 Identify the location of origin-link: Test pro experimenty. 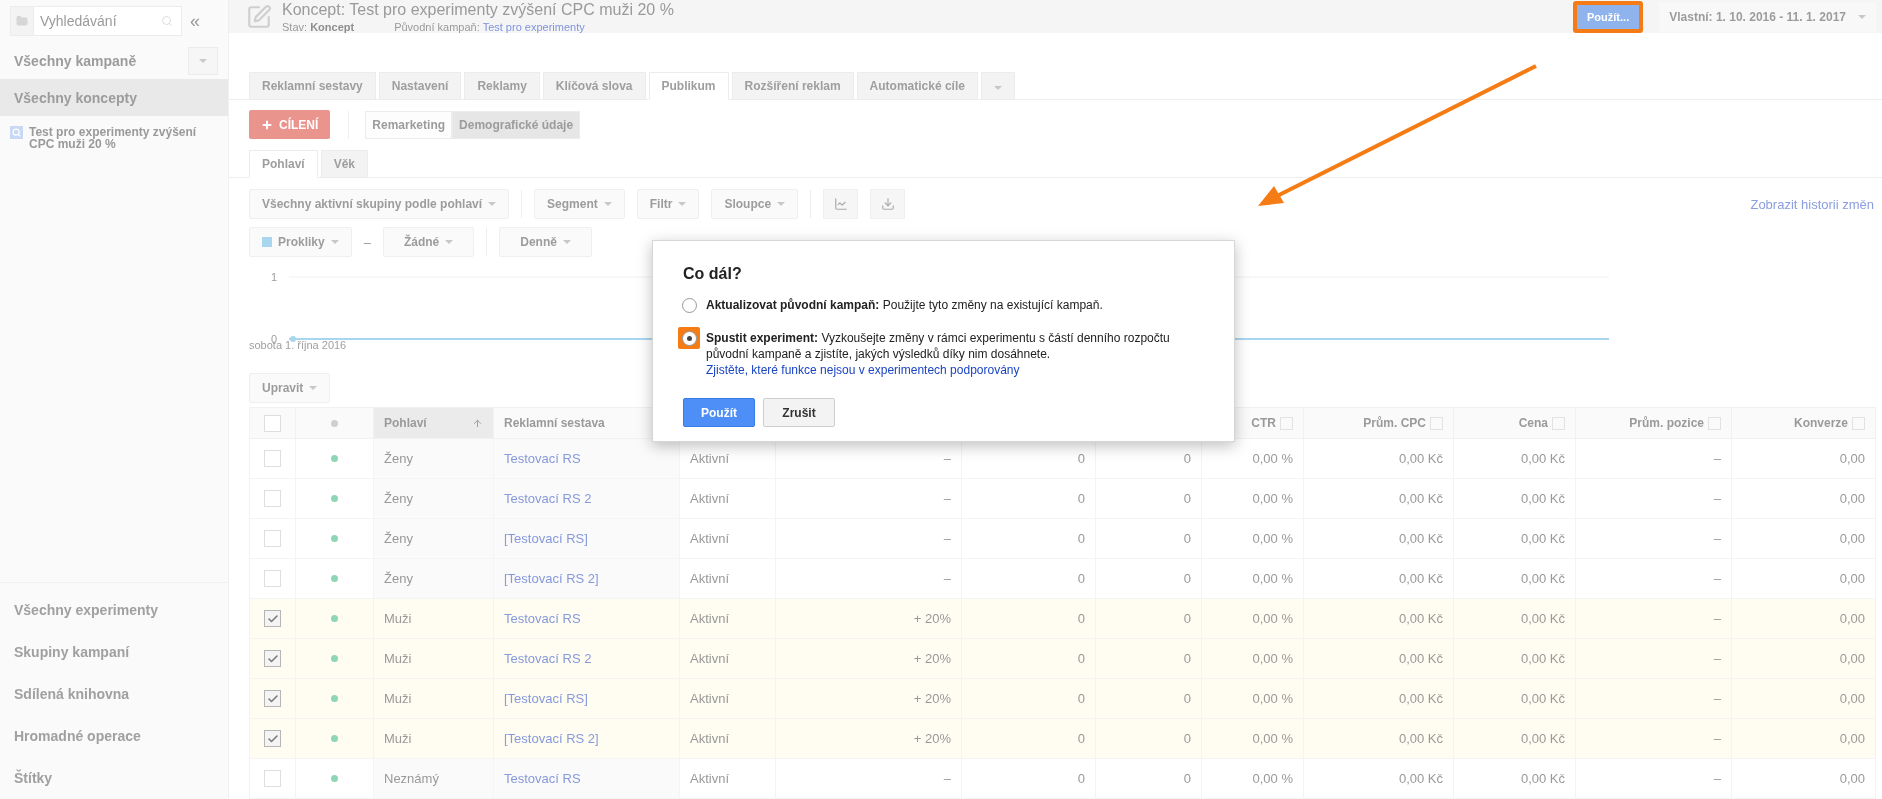
(533, 26).